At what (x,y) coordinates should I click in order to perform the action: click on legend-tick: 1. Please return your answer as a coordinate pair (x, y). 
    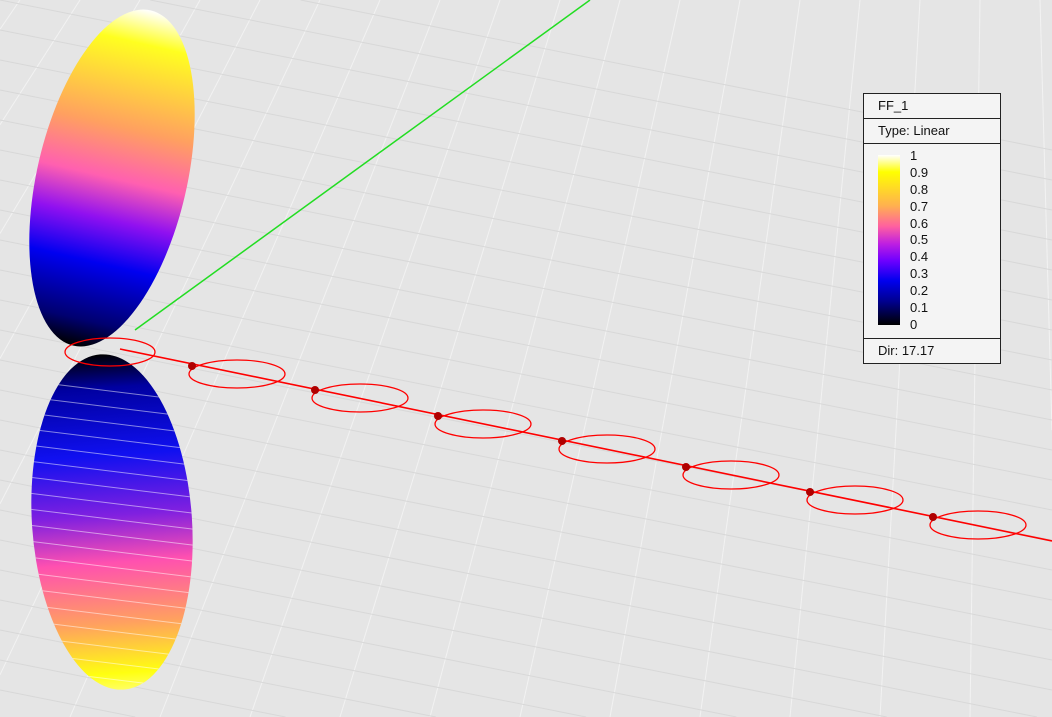
    Looking at the image, I should click on (914, 155).